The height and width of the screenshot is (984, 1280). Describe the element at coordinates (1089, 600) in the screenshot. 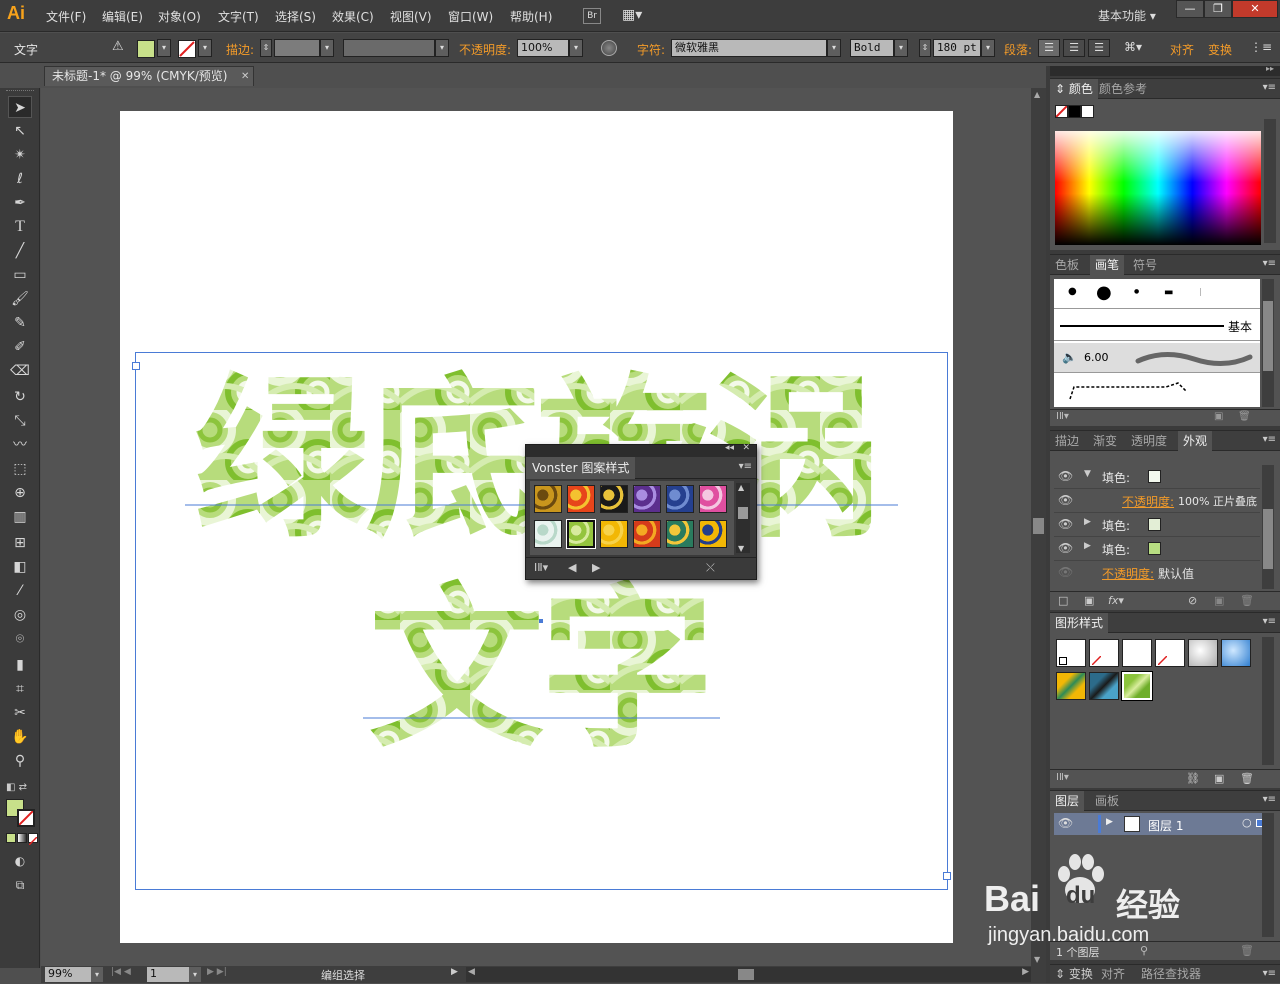

I see `add-fill-icon: ▣` at that location.